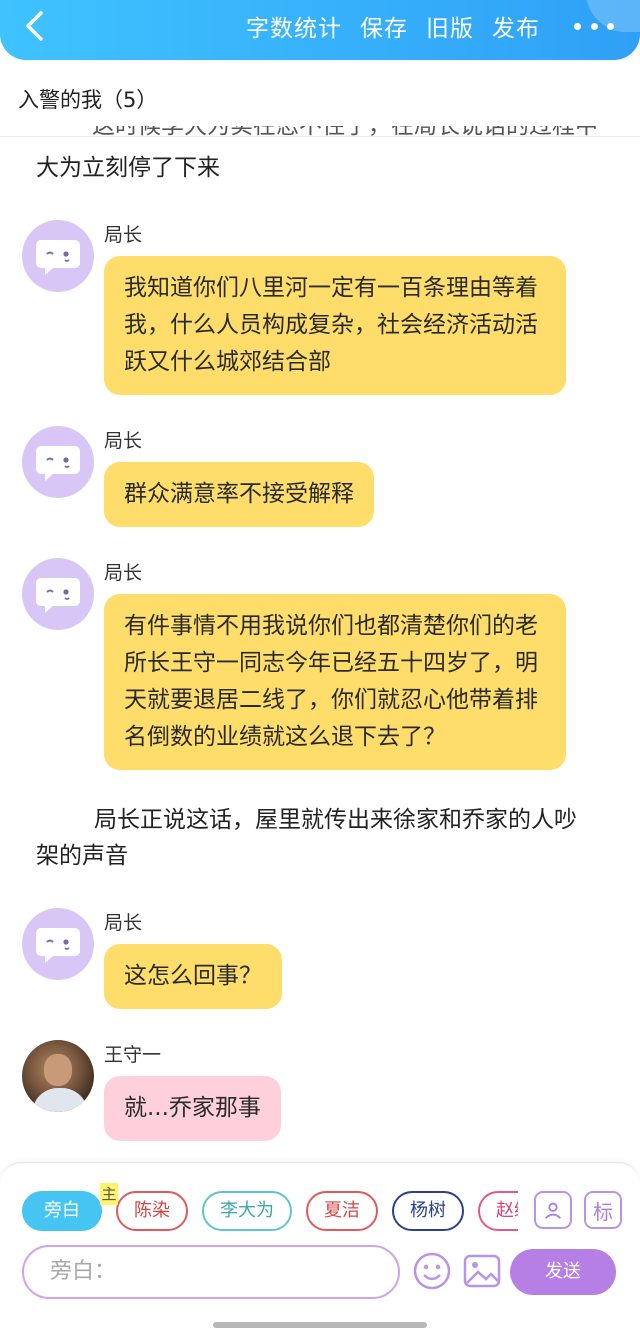  I want to click on narration-cutoff-text: 这时候李大为实在忍不住了，在局长说话的过程中, so click(344, 132).